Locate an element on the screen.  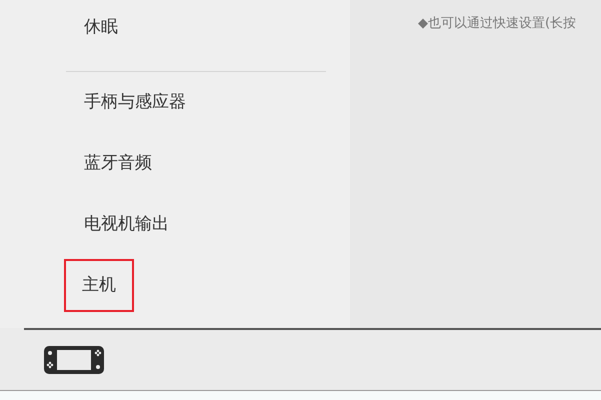
sidebar-item: 蓝牙音频 is located at coordinates (118, 163).